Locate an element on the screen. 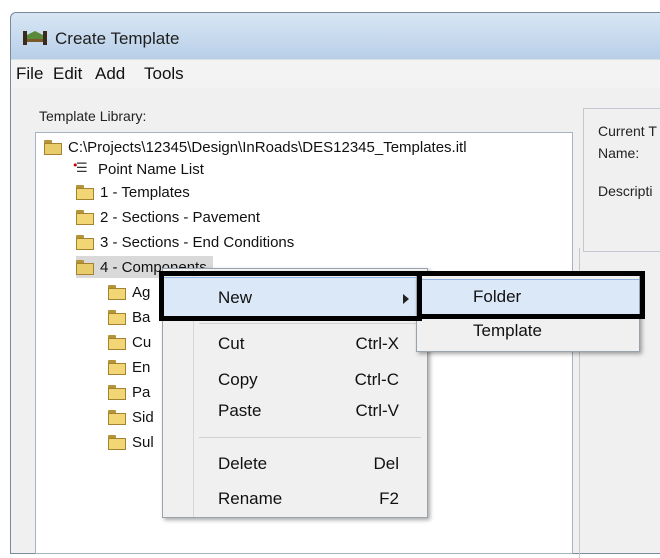 The image size is (660, 558). tree-subitem-label: Ba is located at coordinates (141, 317).